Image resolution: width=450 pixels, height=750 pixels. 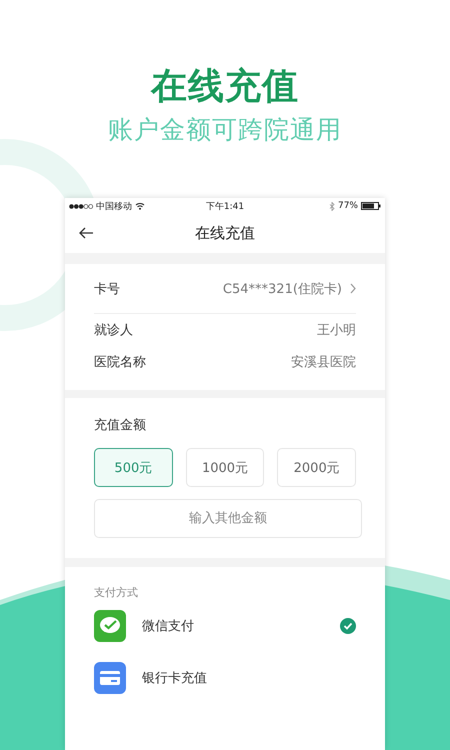 What do you see at coordinates (110, 678) in the screenshot?
I see `credit-card-icon` at bounding box center [110, 678].